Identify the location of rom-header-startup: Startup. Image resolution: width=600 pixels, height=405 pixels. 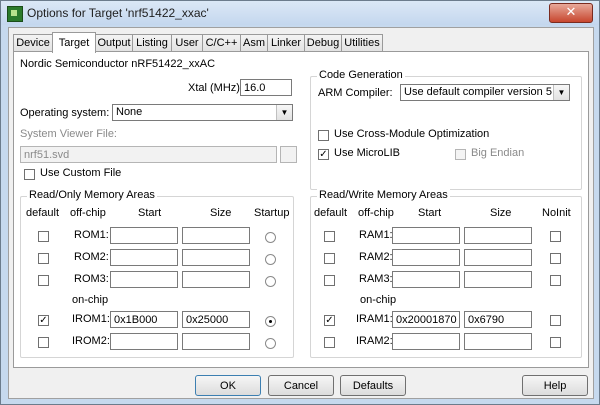
(272, 213).